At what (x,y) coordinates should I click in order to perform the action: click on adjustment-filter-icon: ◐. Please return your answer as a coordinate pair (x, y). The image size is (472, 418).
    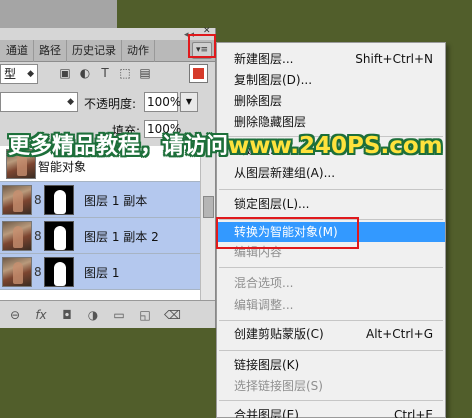
    Looking at the image, I should click on (85, 73).